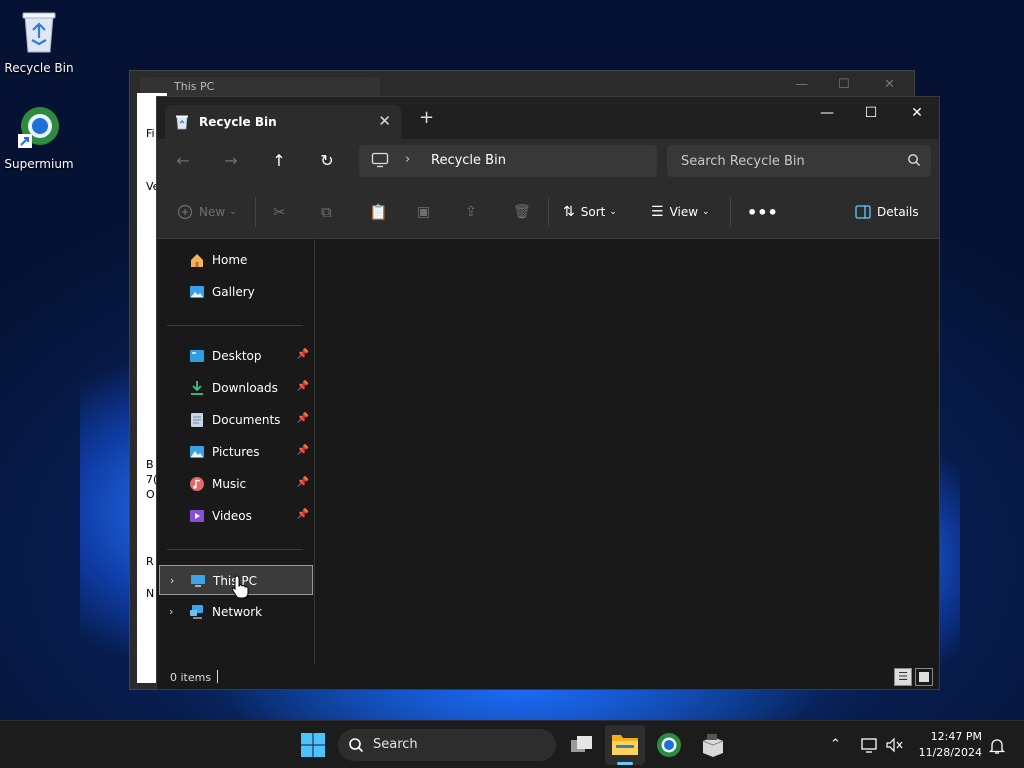 This screenshot has height=768, width=1024. Describe the element at coordinates (997, 746) in the screenshot. I see `notification-bell-icon` at that location.